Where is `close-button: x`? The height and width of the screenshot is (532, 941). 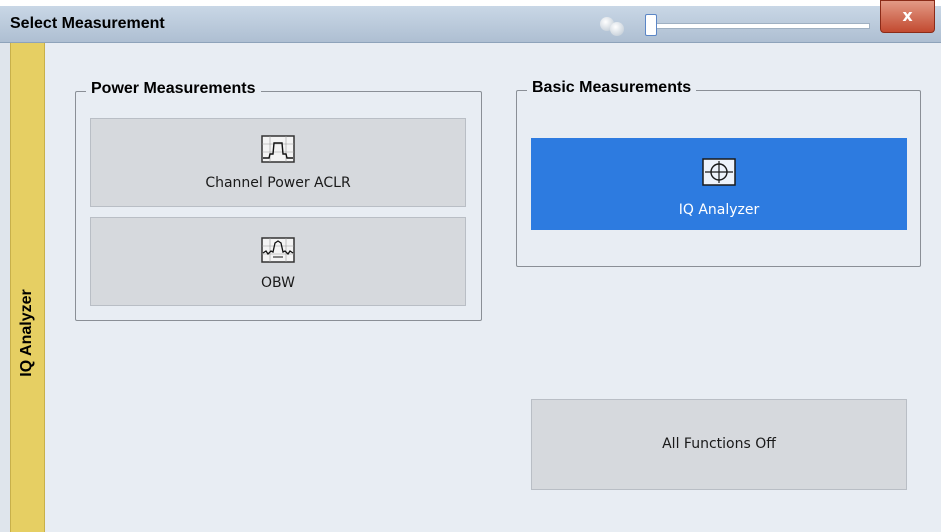
close-button: x is located at coordinates (907, 16).